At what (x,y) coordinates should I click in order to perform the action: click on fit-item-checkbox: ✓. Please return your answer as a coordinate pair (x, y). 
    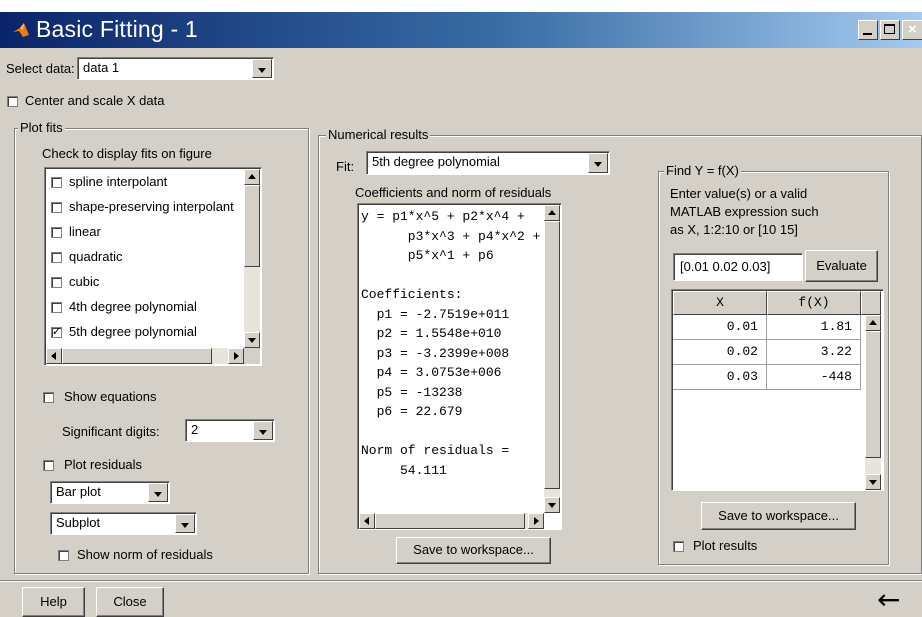
    Looking at the image, I should click on (56, 332).